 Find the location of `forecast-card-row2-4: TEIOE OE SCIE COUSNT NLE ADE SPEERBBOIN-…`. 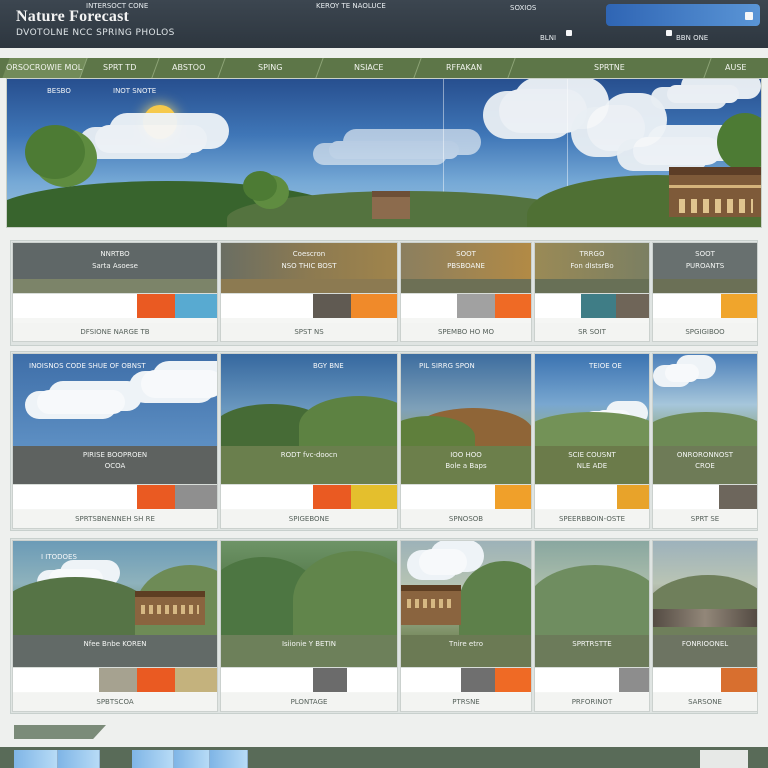

forecast-card-row2-4: TEIOE OE SCIE COUSNT NLE ADE SPEERBBOIN-… is located at coordinates (592, 441).